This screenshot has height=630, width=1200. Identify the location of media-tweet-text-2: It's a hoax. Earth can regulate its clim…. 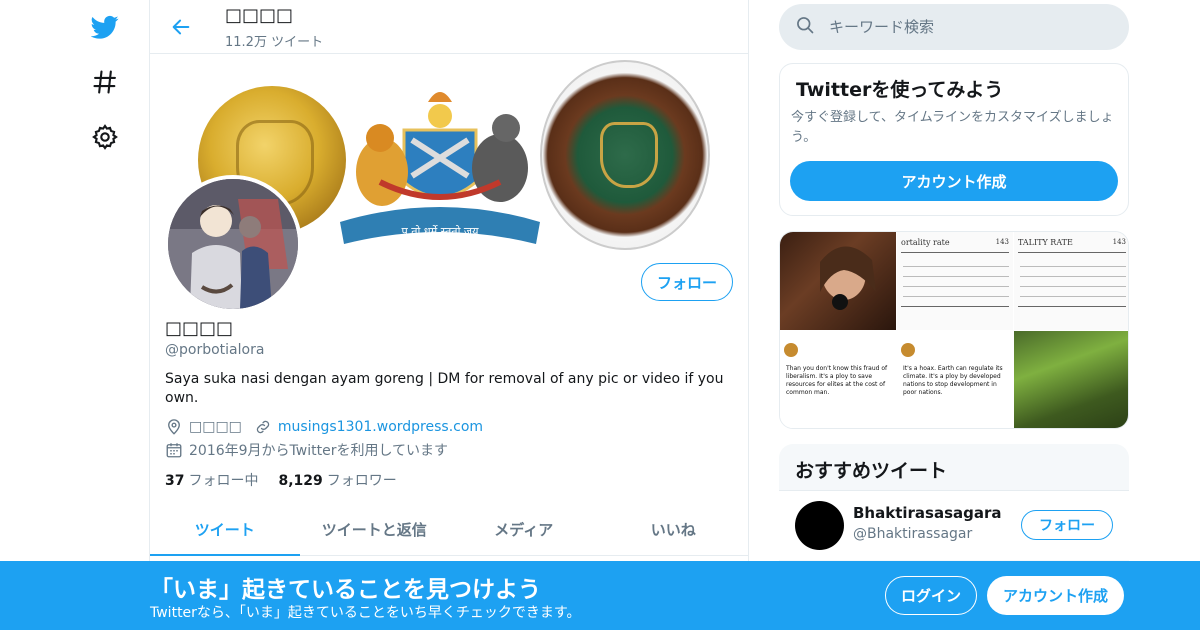
(953, 380).